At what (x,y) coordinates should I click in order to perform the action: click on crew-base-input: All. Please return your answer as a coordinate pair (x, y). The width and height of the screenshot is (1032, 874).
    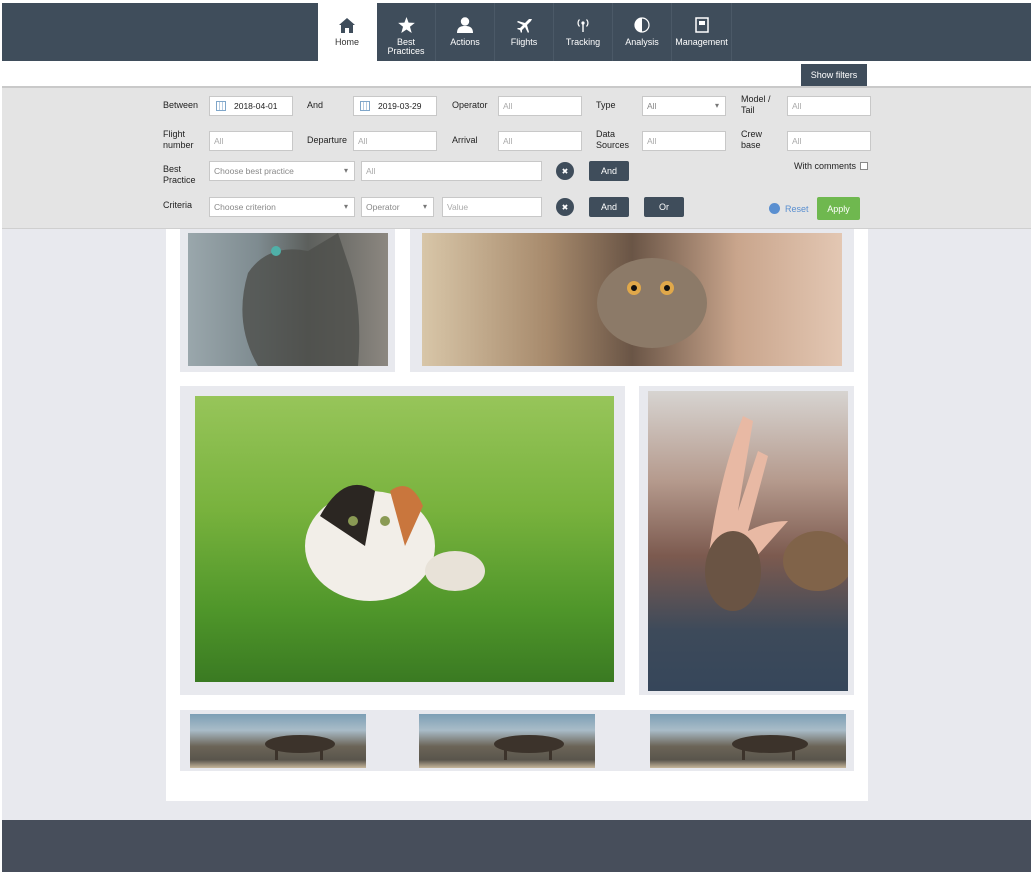
    Looking at the image, I should click on (829, 141).